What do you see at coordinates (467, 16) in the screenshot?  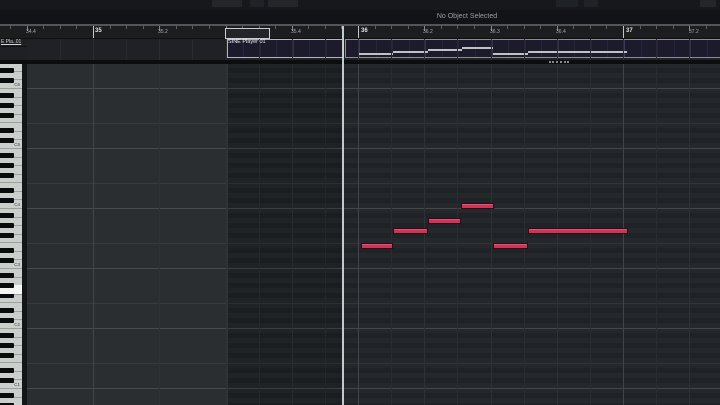 I see `status-text: No Object Selected` at bounding box center [467, 16].